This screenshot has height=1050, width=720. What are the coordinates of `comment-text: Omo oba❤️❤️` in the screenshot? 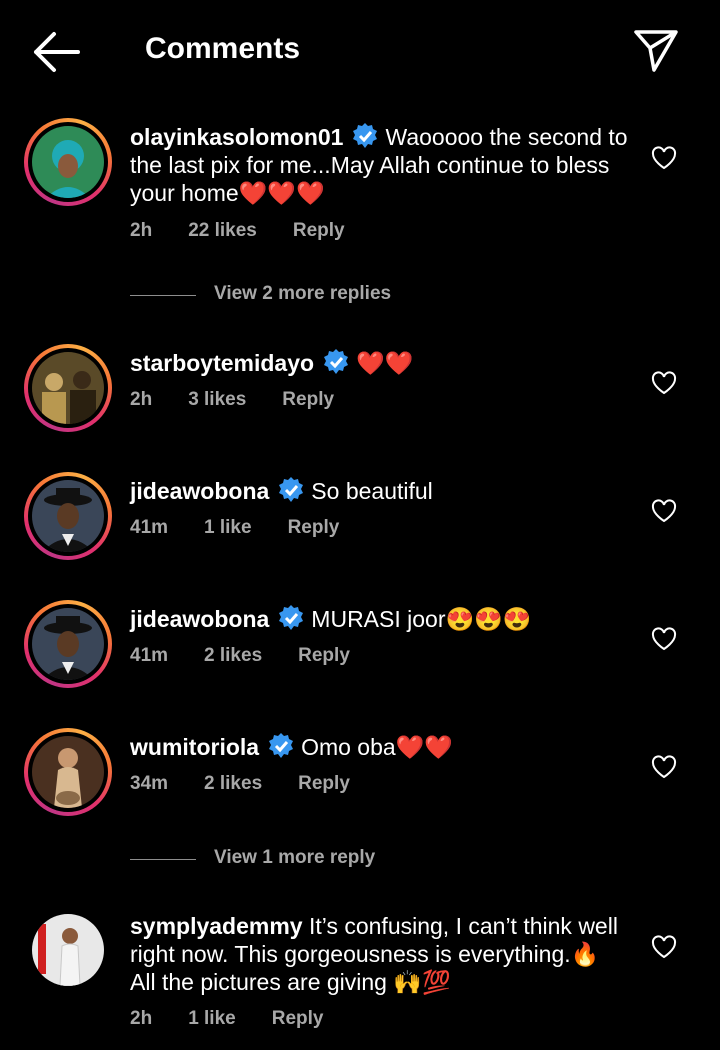 It's located at (377, 747).